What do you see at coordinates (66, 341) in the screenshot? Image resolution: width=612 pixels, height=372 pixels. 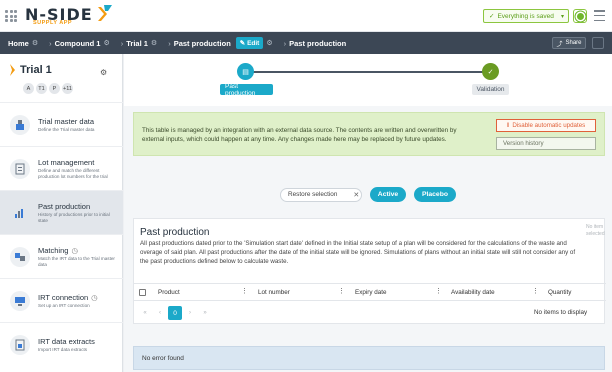 I see `sidebar-item-label: IRT data extracts` at bounding box center [66, 341].